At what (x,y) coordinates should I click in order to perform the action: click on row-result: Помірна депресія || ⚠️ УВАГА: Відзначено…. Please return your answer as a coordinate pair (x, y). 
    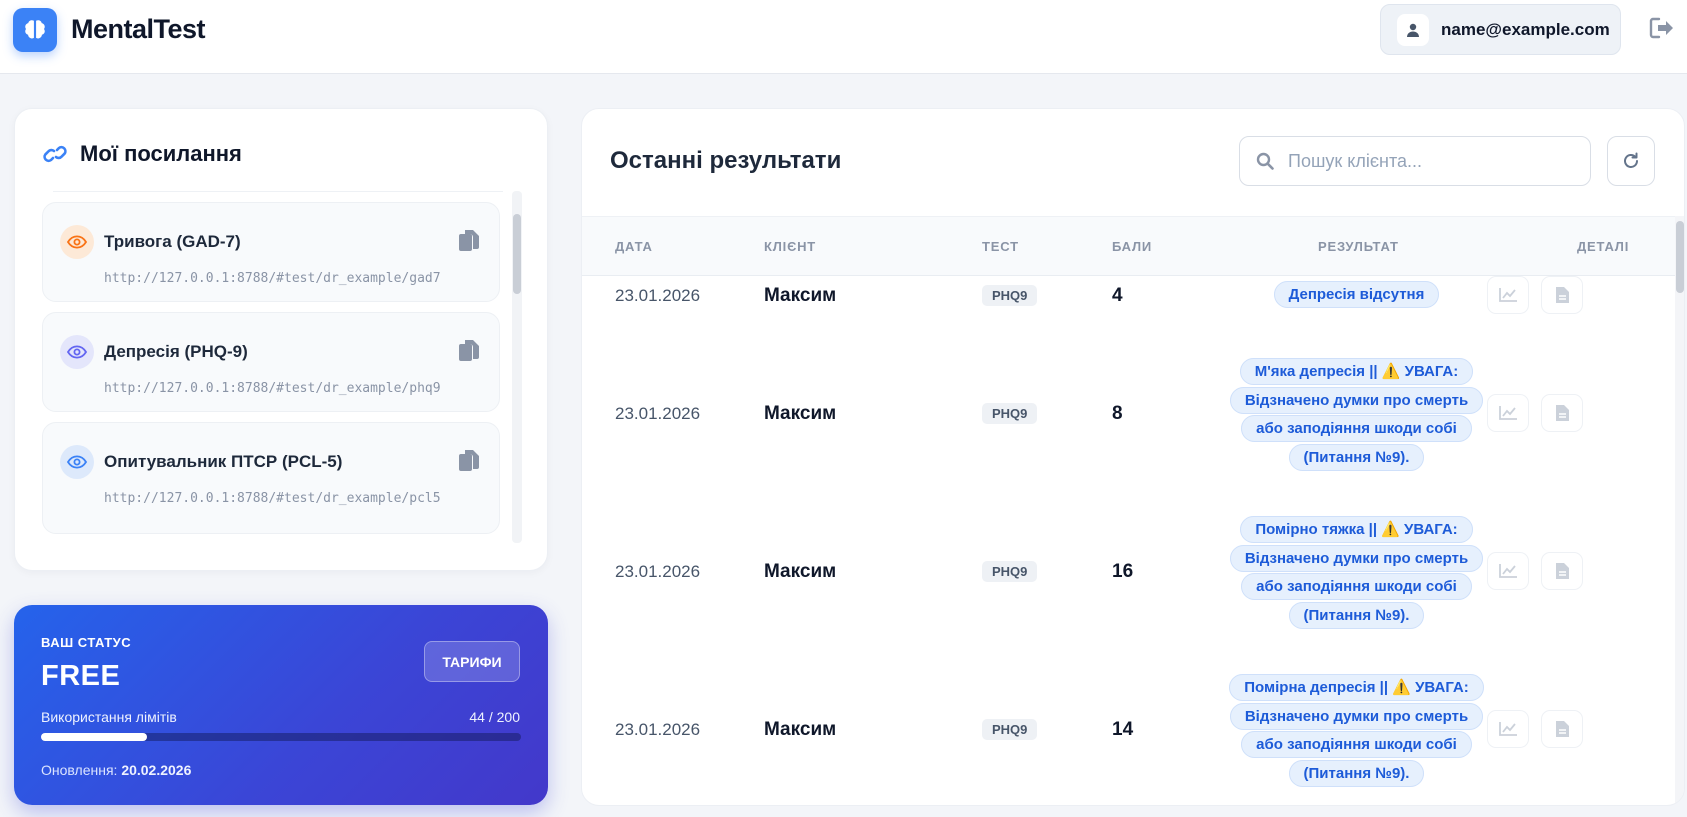
    Looking at the image, I should click on (1356, 731).